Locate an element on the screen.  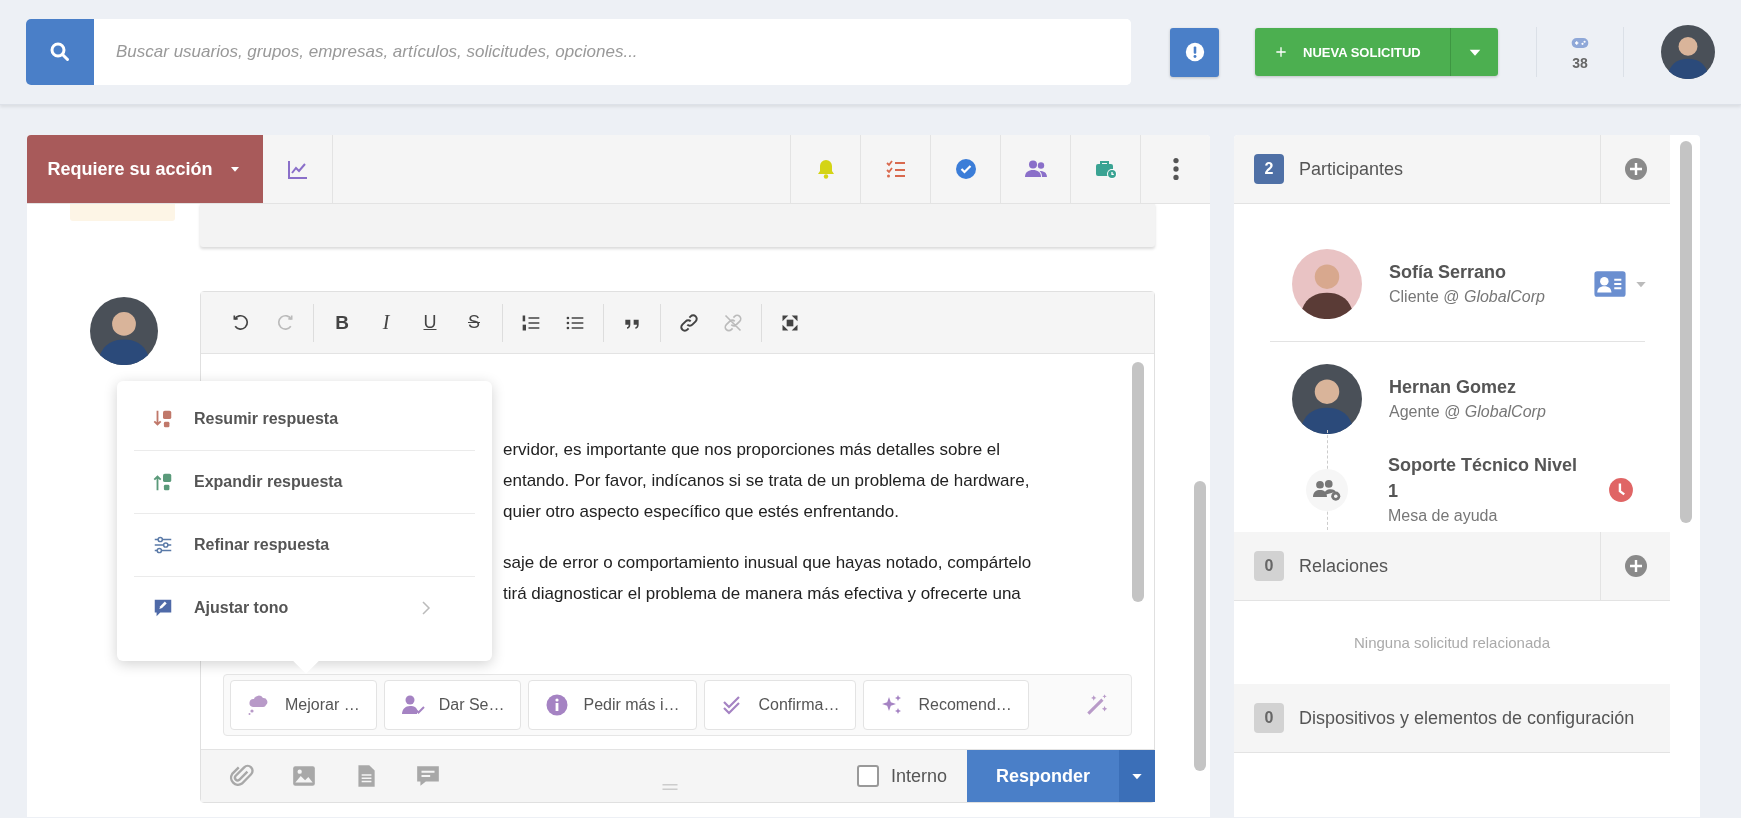
checkbox is located at coordinates (867, 776).